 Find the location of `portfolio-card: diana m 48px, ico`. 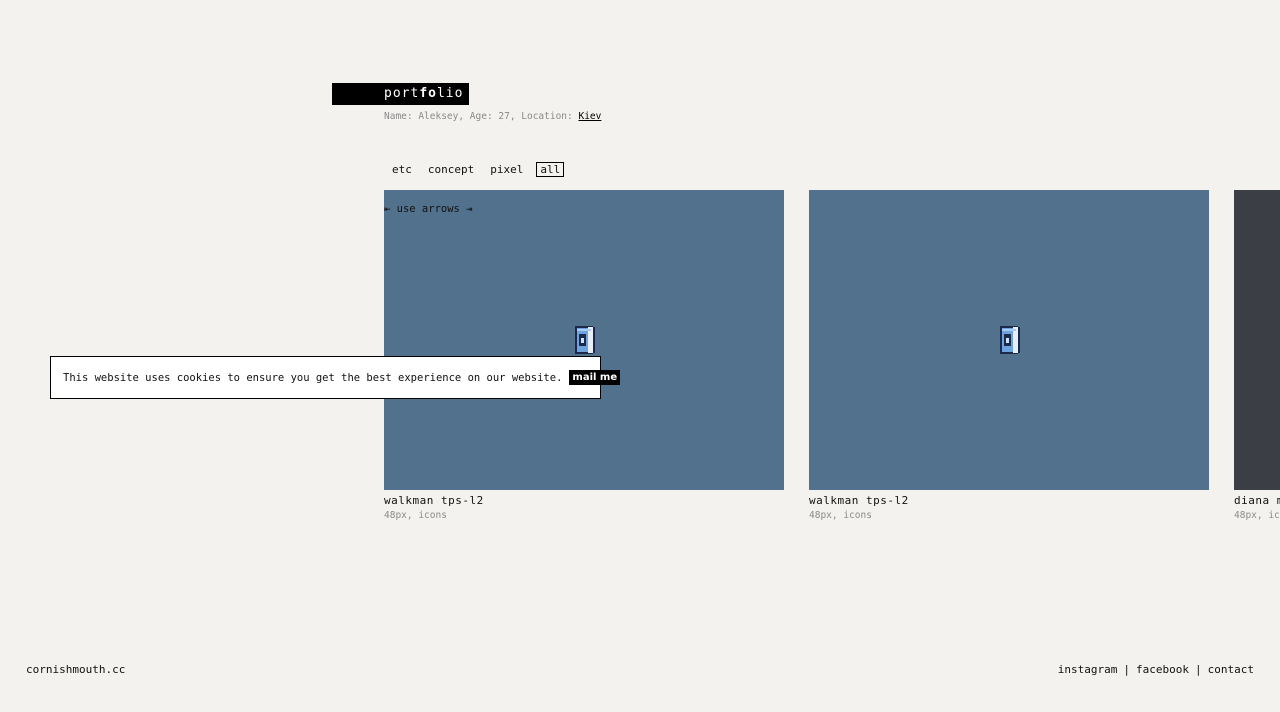

portfolio-card: diana m 48px, ico is located at coordinates (1257, 355).